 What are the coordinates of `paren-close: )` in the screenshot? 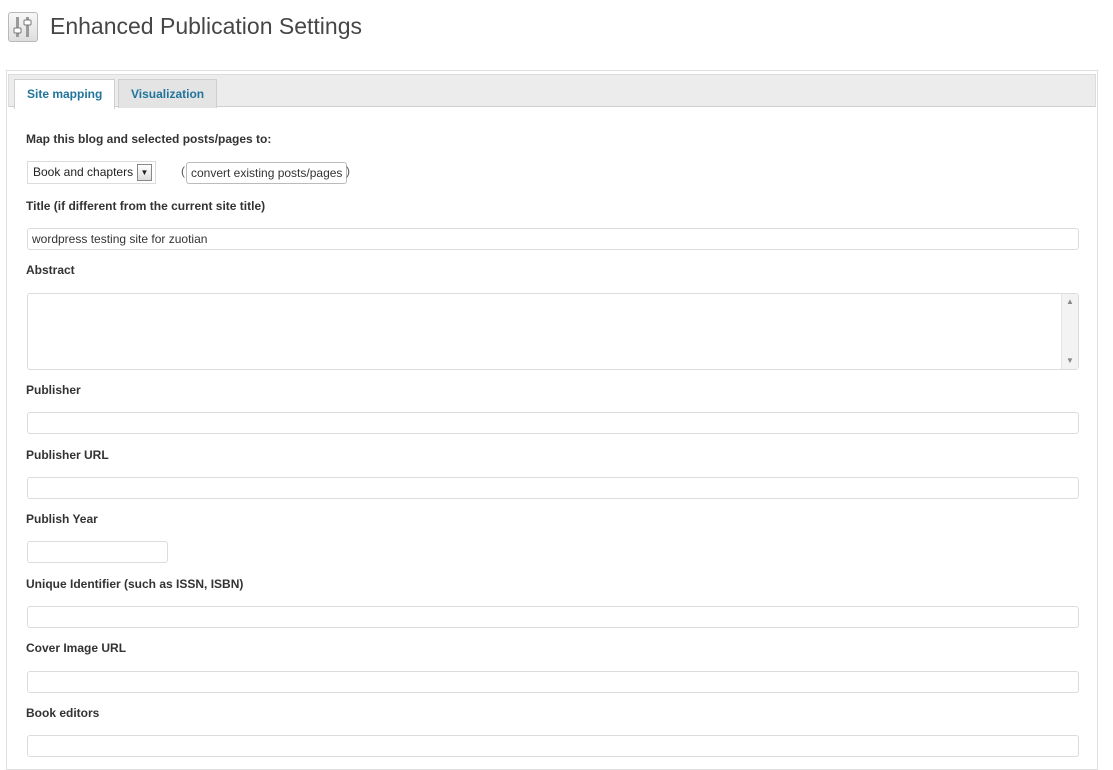 It's located at (348, 171).